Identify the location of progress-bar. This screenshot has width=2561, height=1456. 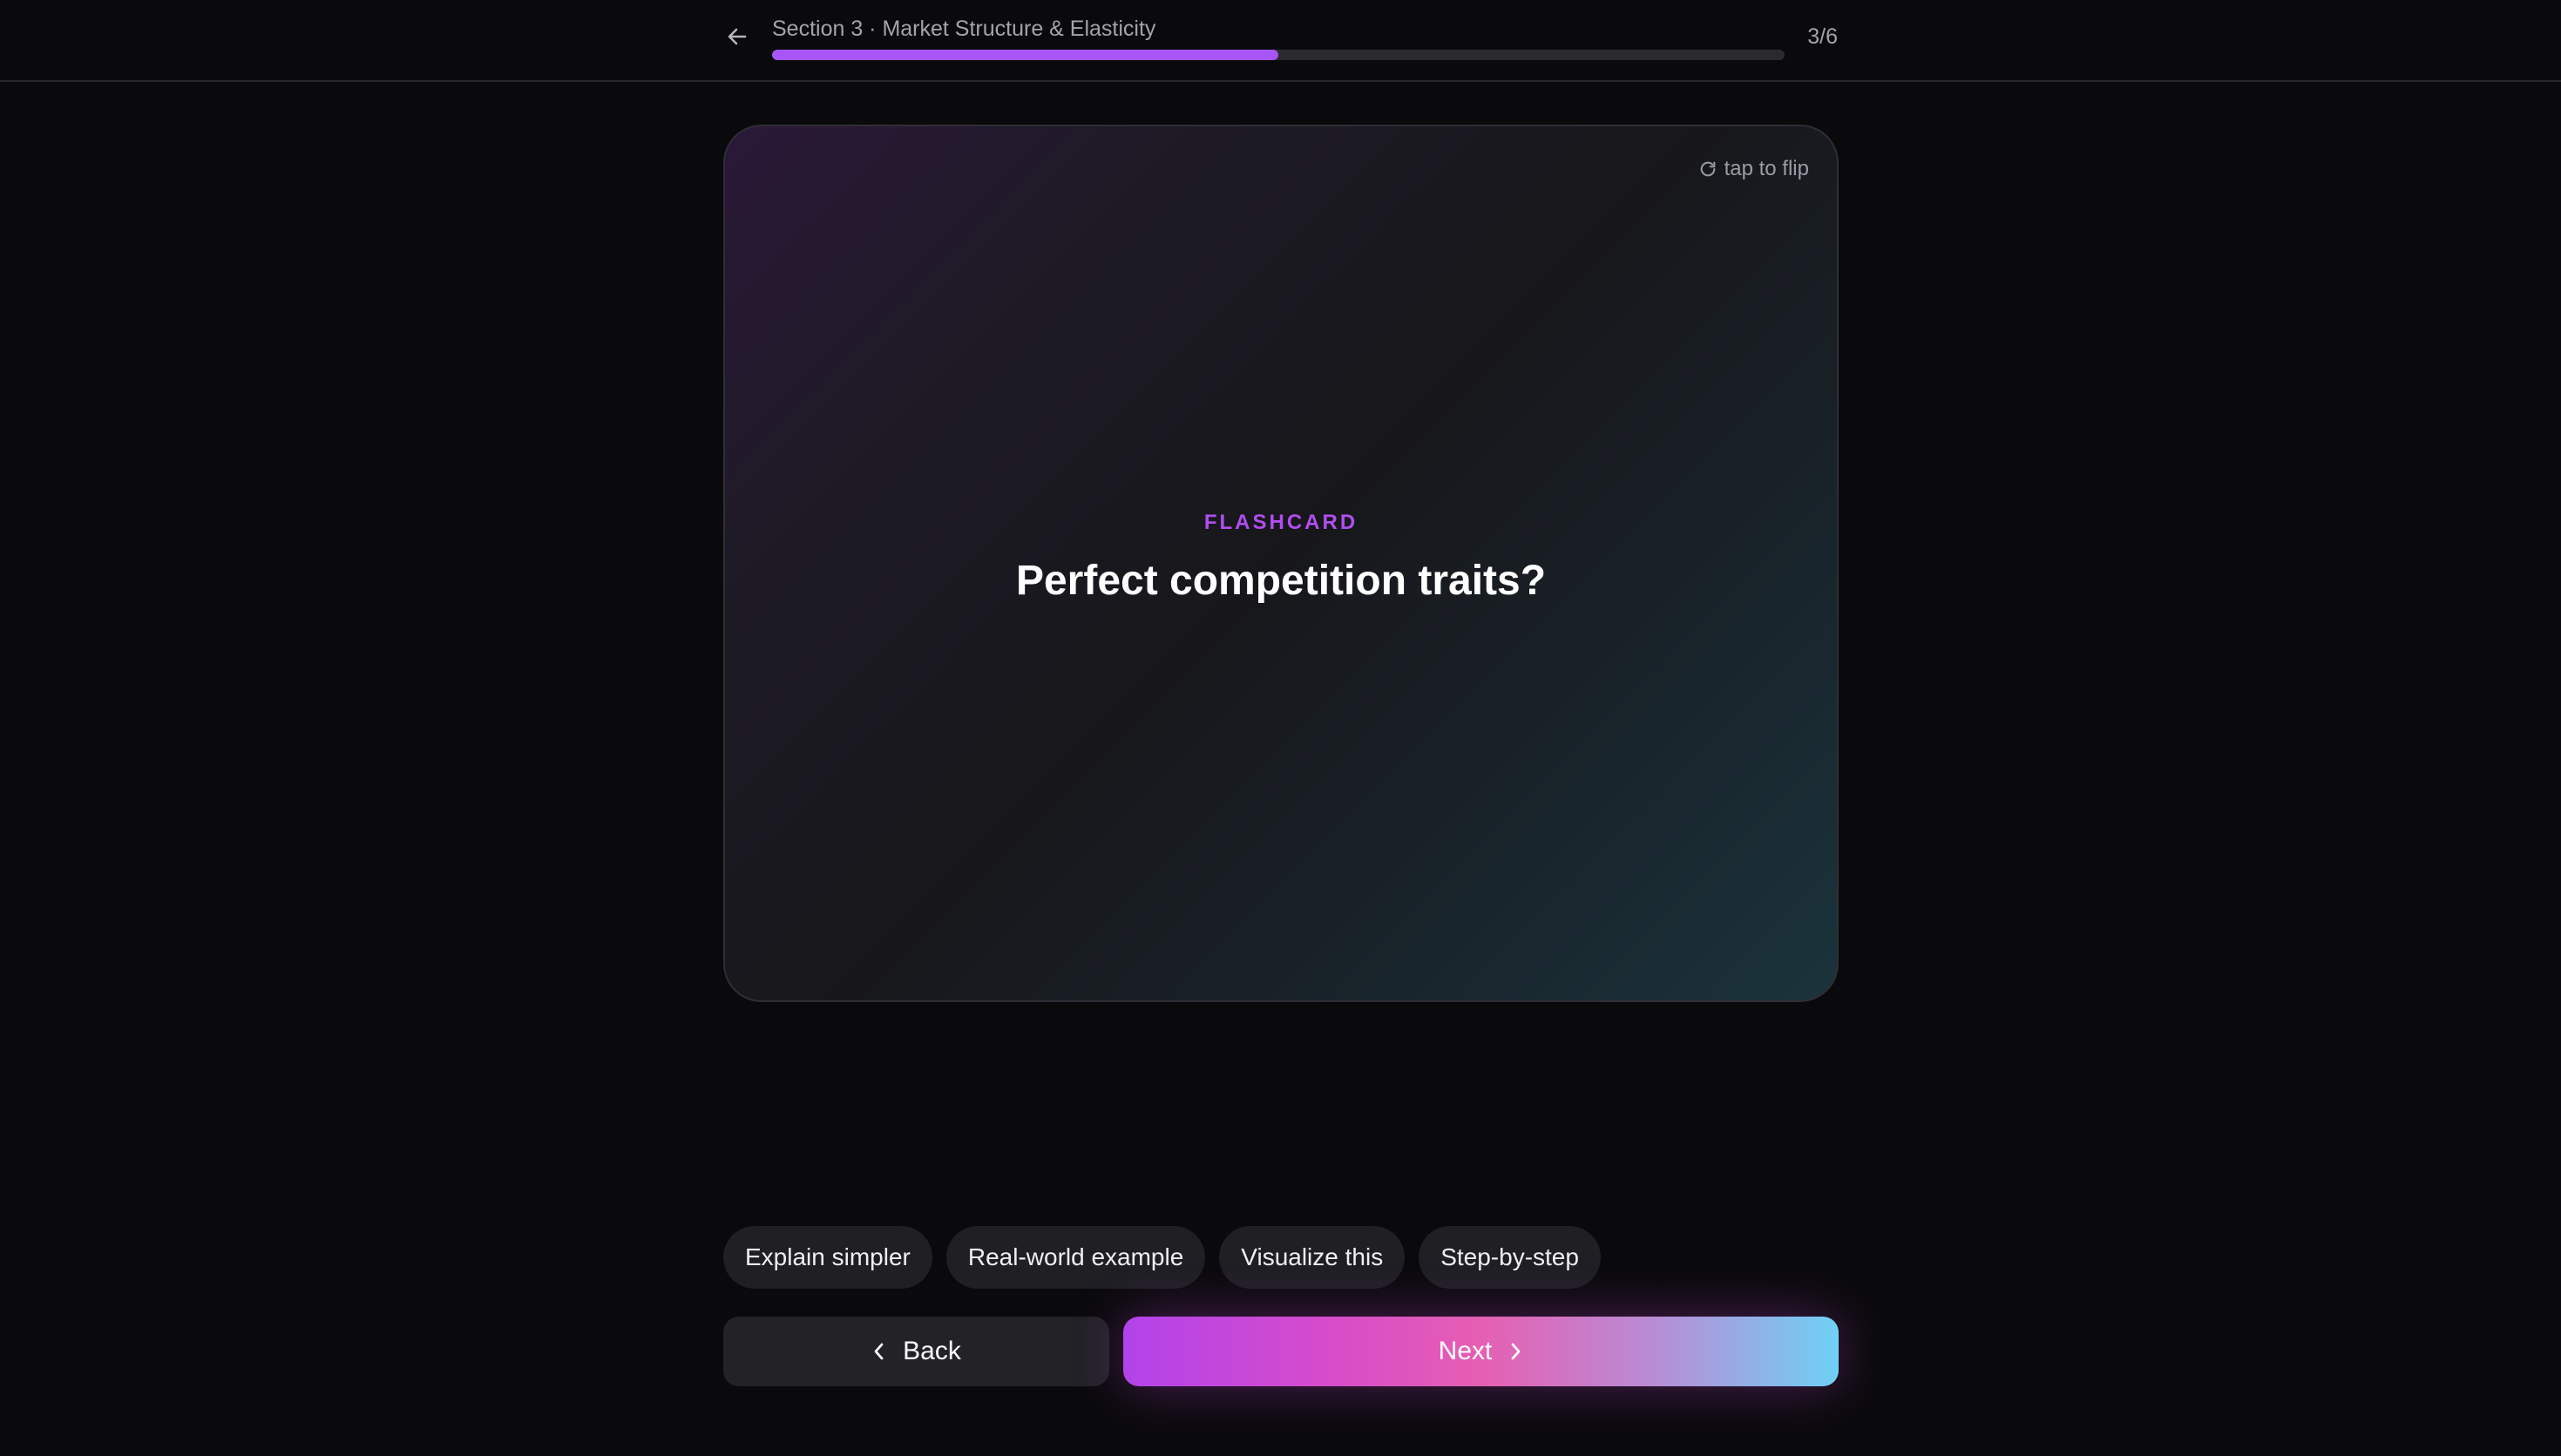
(1278, 55).